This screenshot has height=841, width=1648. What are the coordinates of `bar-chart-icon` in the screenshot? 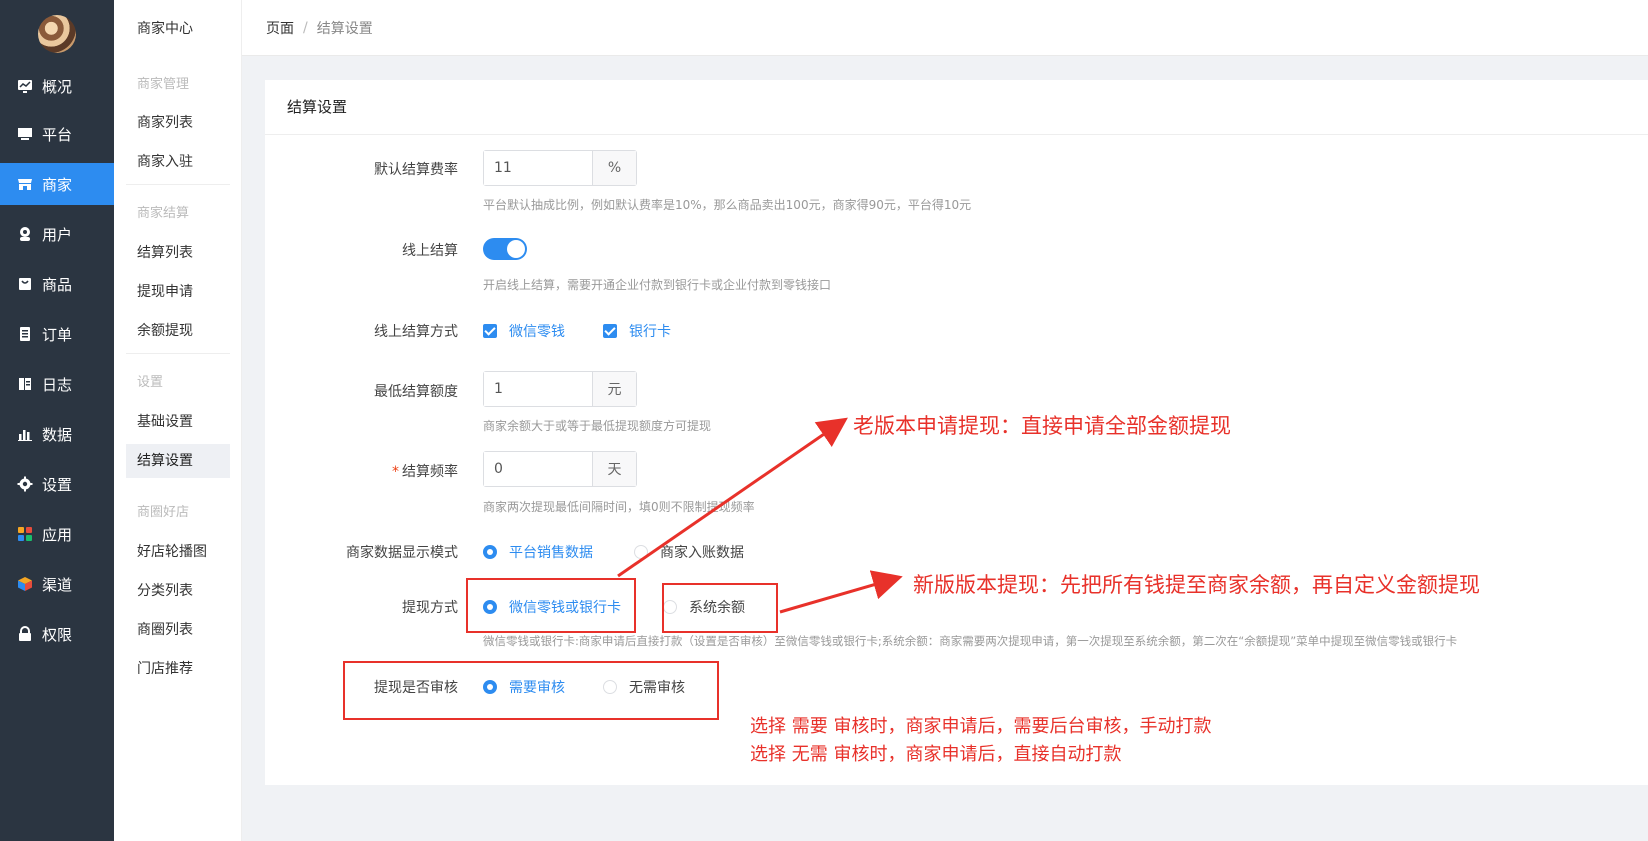 It's located at (25, 435).